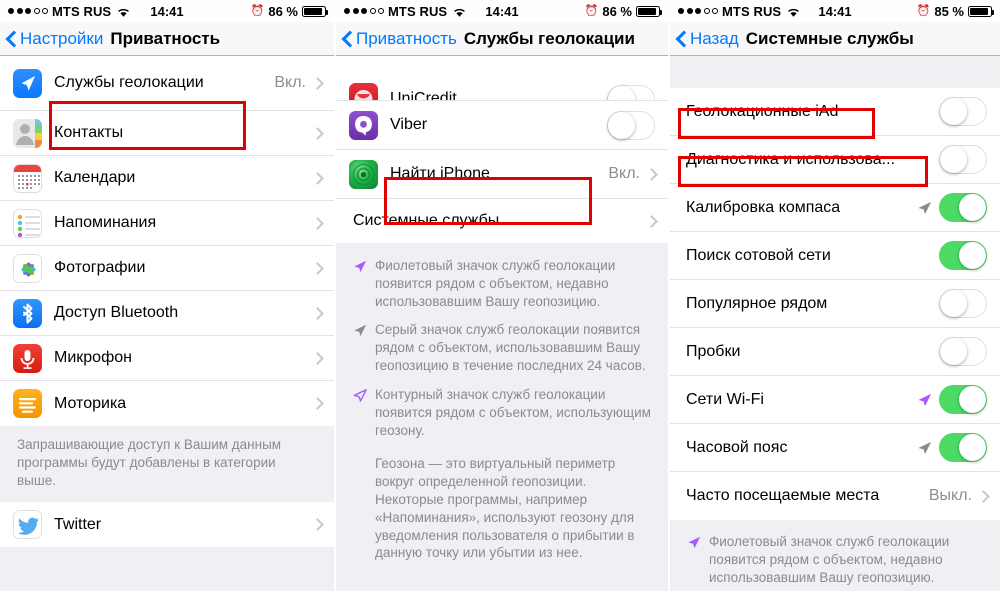 The image size is (1000, 591). I want to click on row-value: Вкл., so click(624, 173).